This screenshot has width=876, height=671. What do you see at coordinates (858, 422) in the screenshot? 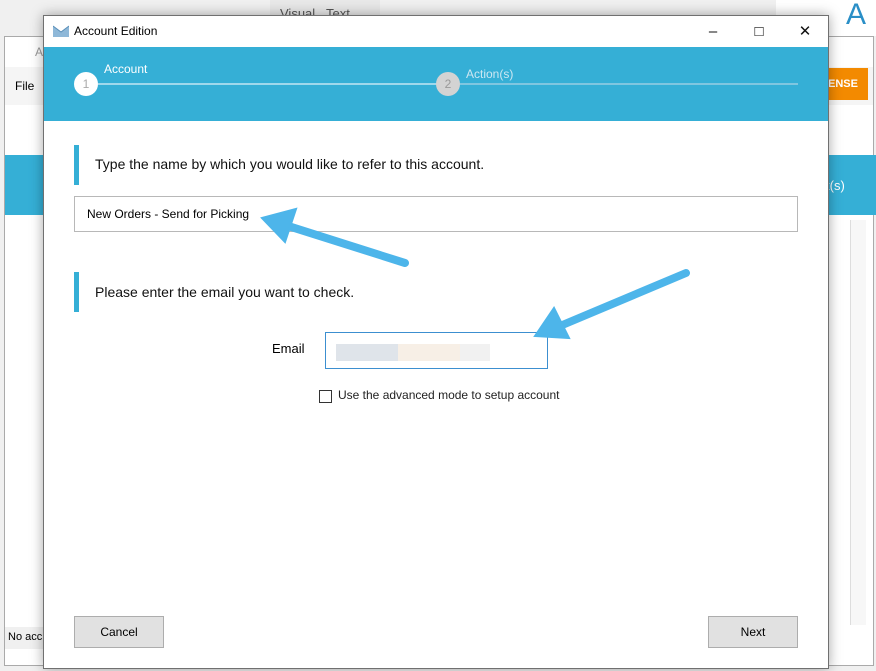
I see `background-scrollbar` at bounding box center [858, 422].